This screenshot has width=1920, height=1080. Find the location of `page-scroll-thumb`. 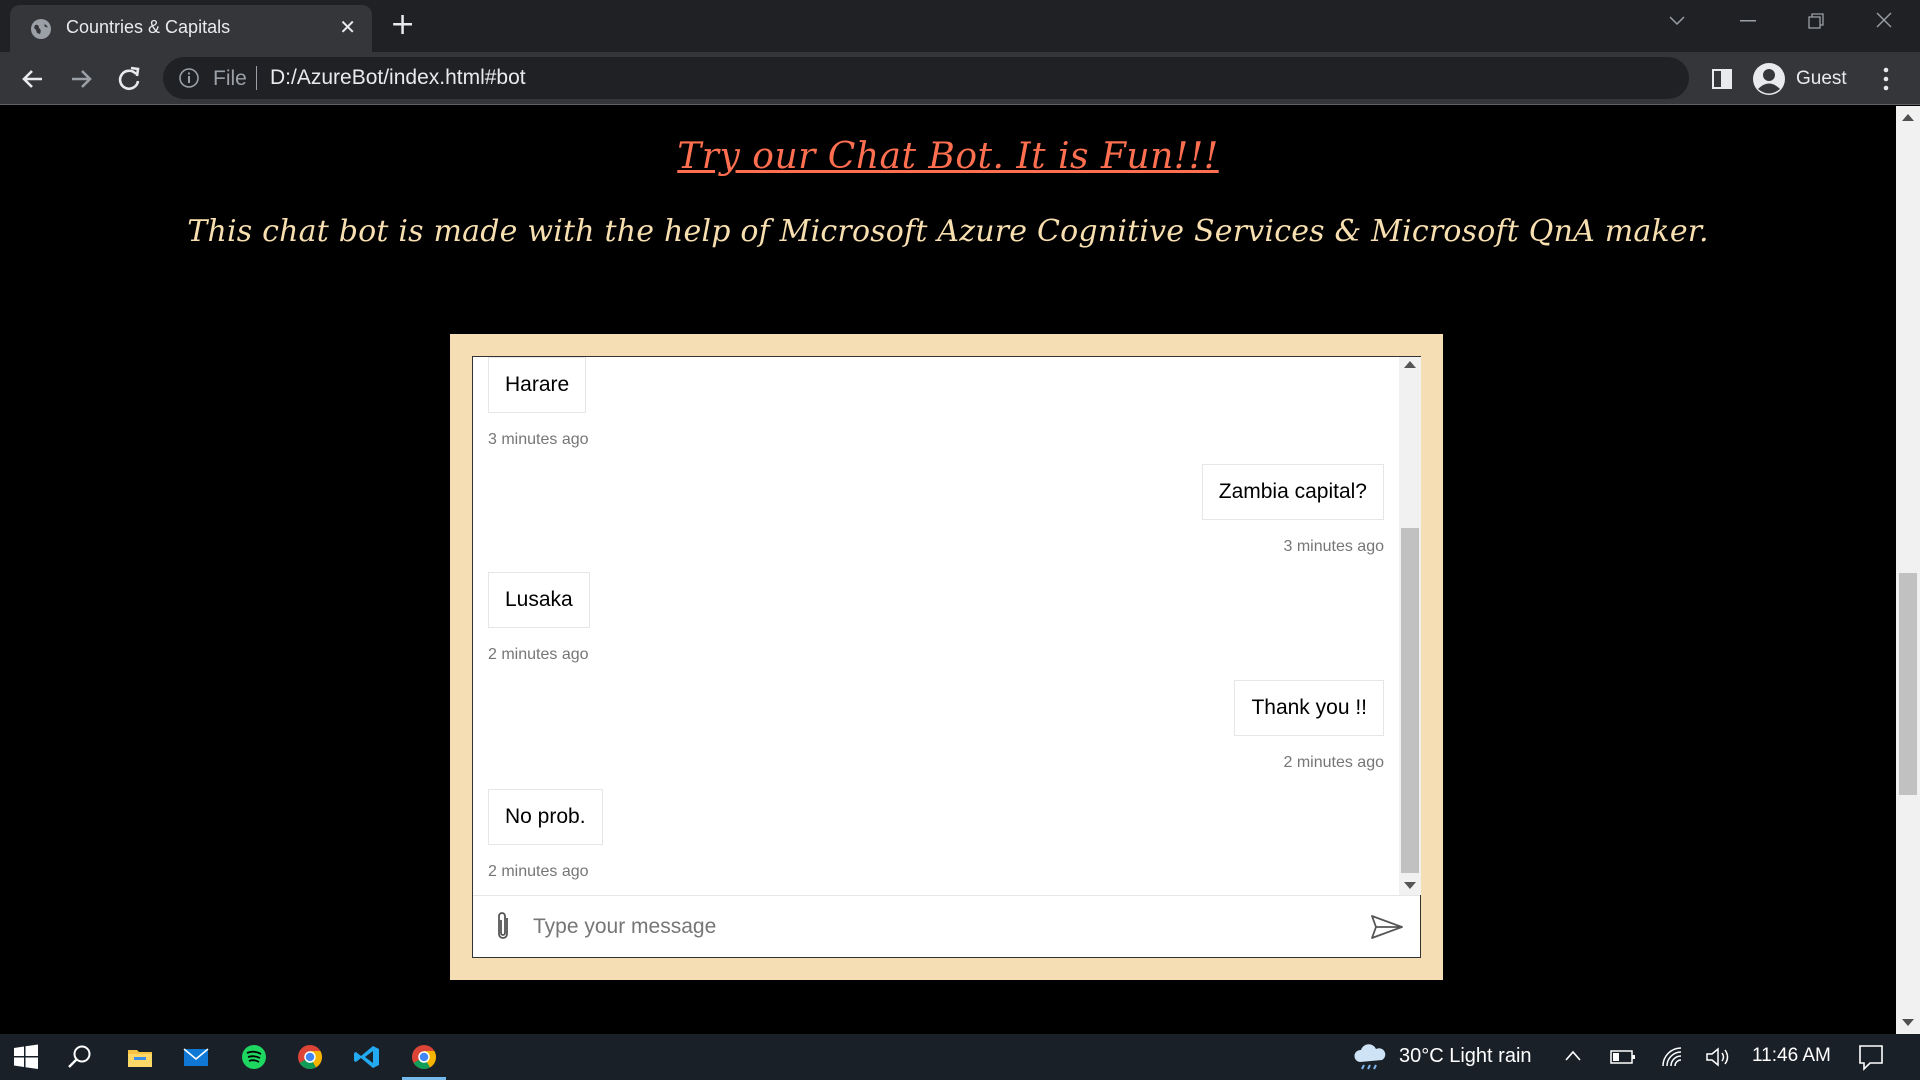

page-scroll-thumb is located at coordinates (1908, 684).